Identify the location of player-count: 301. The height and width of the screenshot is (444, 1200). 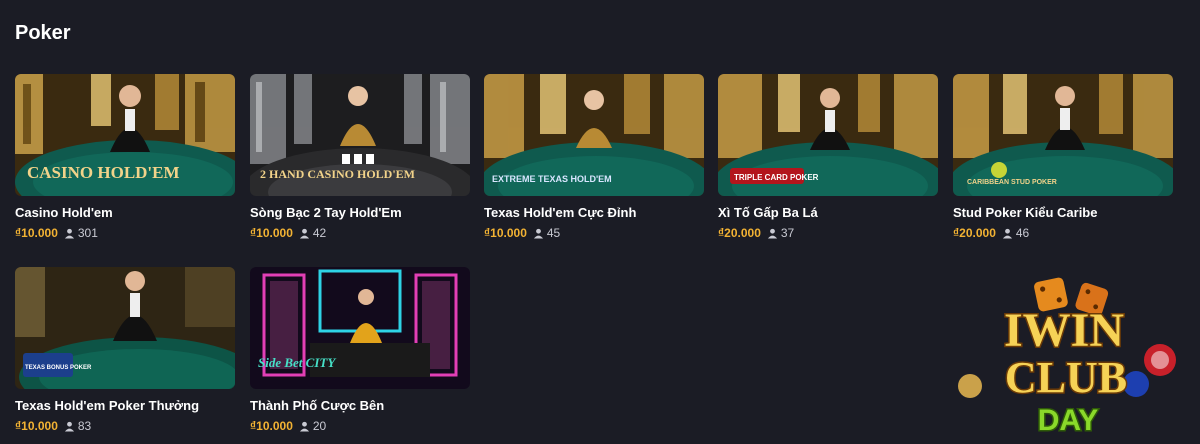
(81, 233).